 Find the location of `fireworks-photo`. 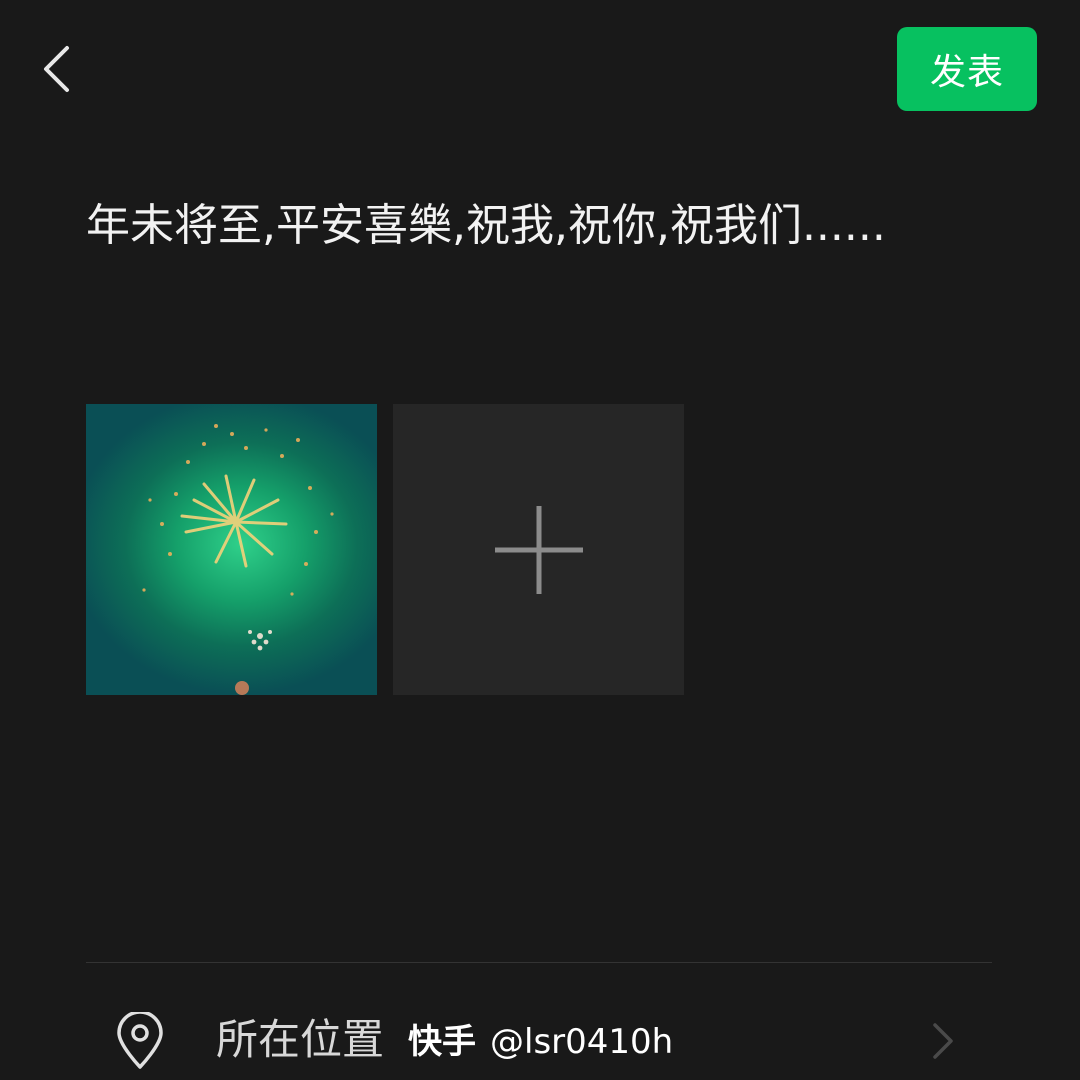

fireworks-photo is located at coordinates (231, 549).